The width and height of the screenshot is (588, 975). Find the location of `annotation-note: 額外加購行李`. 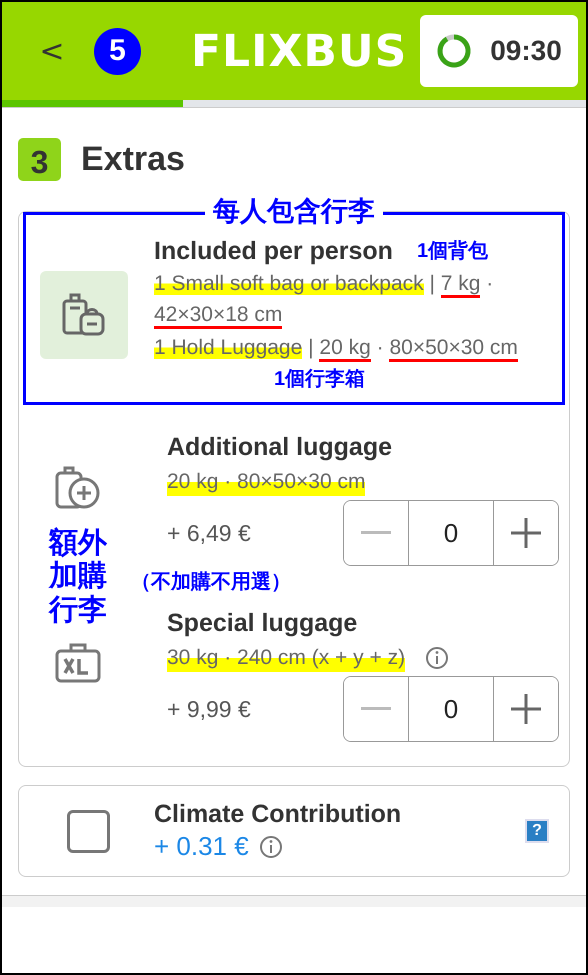

annotation-note: 額外加購行李 is located at coordinates (78, 577).